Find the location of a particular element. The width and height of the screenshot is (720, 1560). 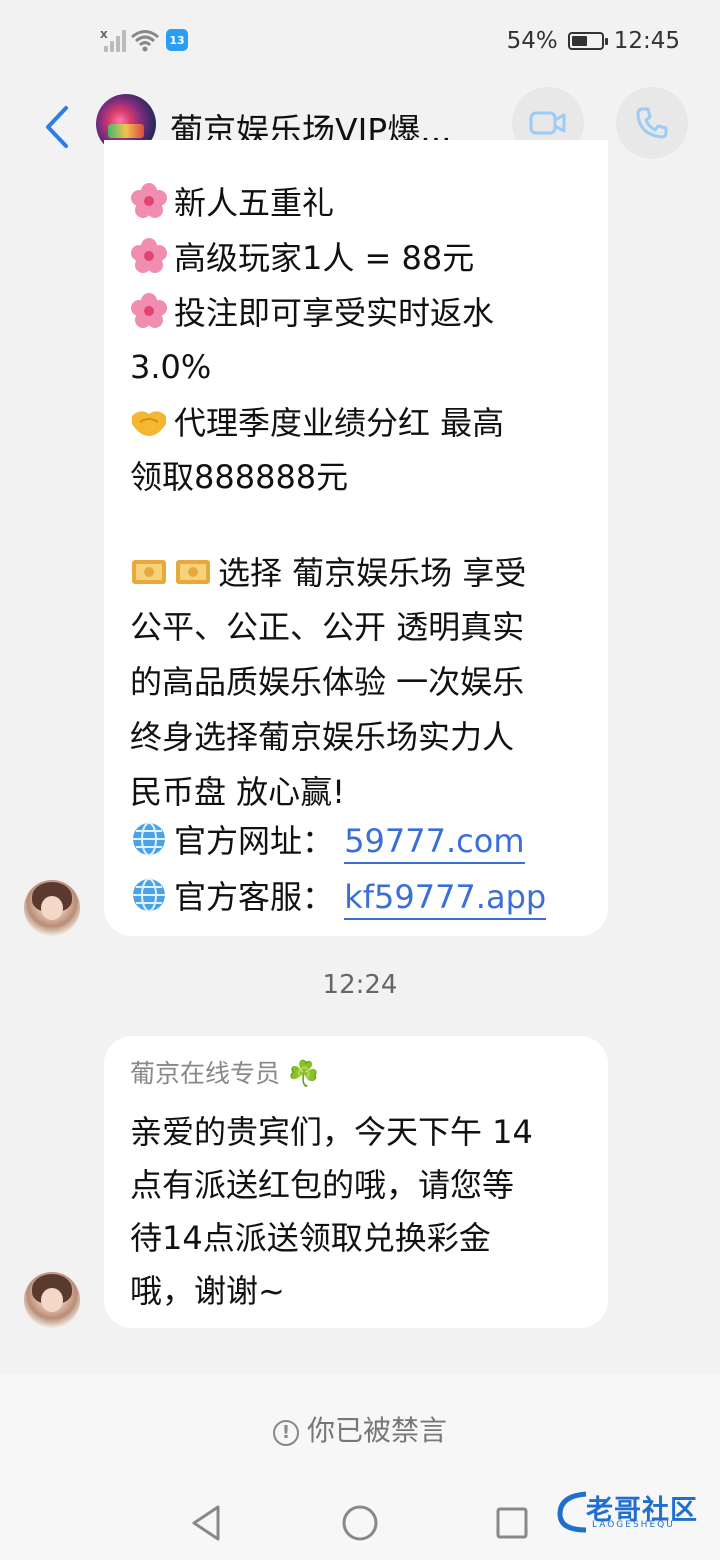

input-area: ! 你已被禁言 老哥社区 LAOGESHEQU is located at coordinates (360, 1467).